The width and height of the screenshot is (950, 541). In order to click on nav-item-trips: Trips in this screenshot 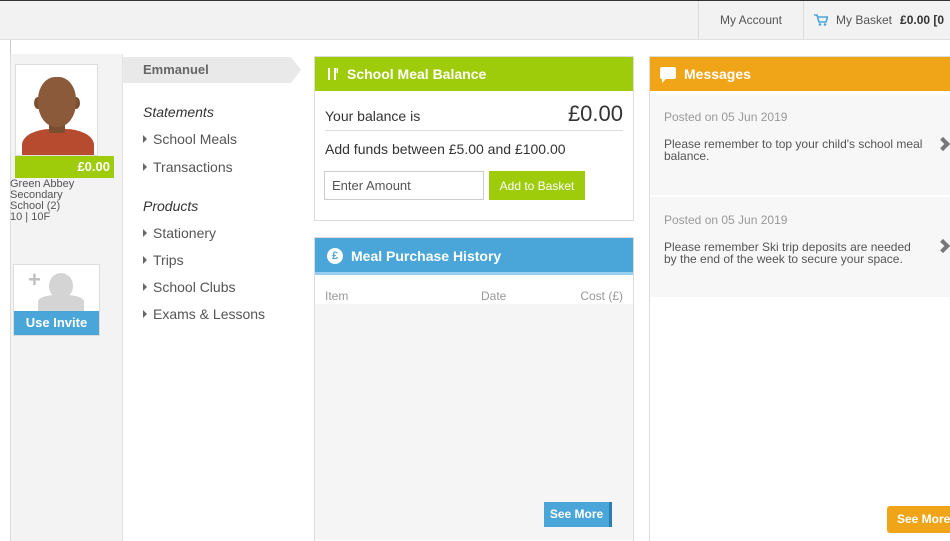, I will do `click(163, 260)`.